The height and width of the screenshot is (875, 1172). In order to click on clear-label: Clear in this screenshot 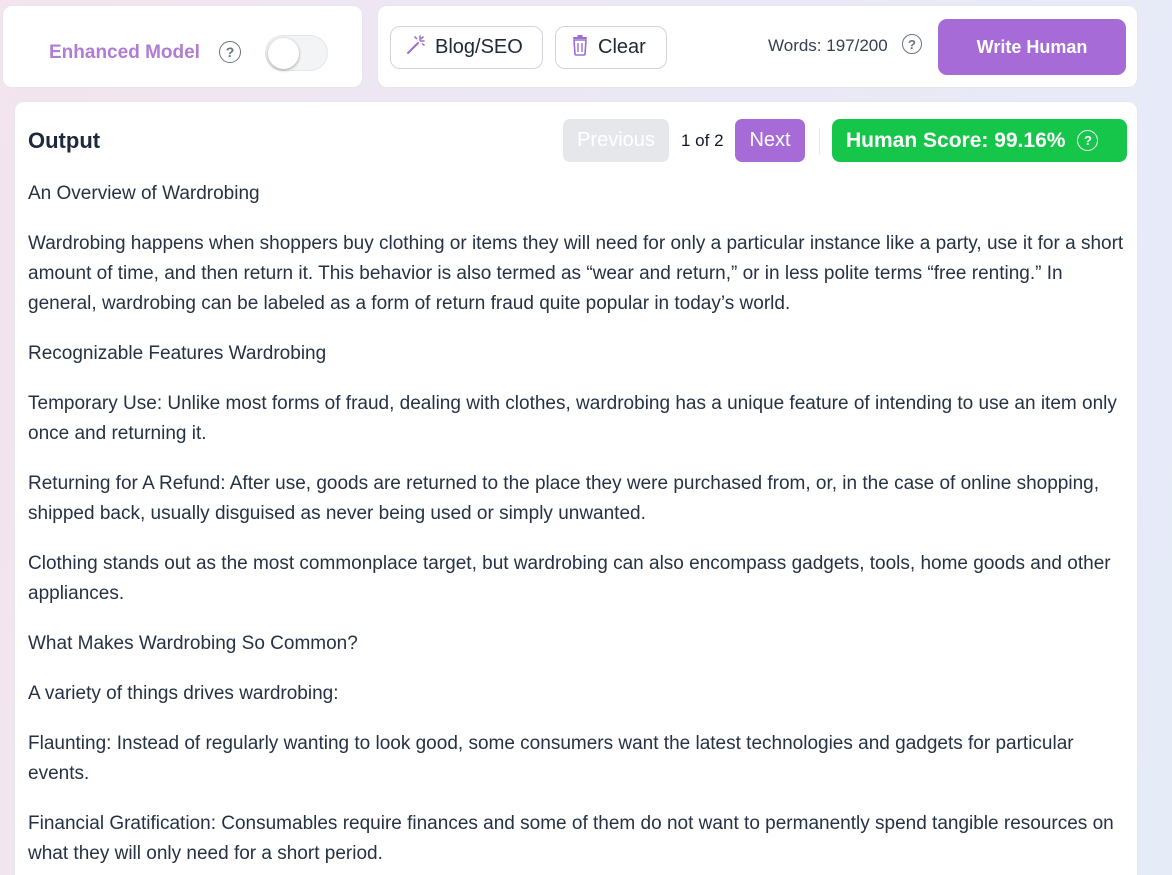, I will do `click(622, 47)`.